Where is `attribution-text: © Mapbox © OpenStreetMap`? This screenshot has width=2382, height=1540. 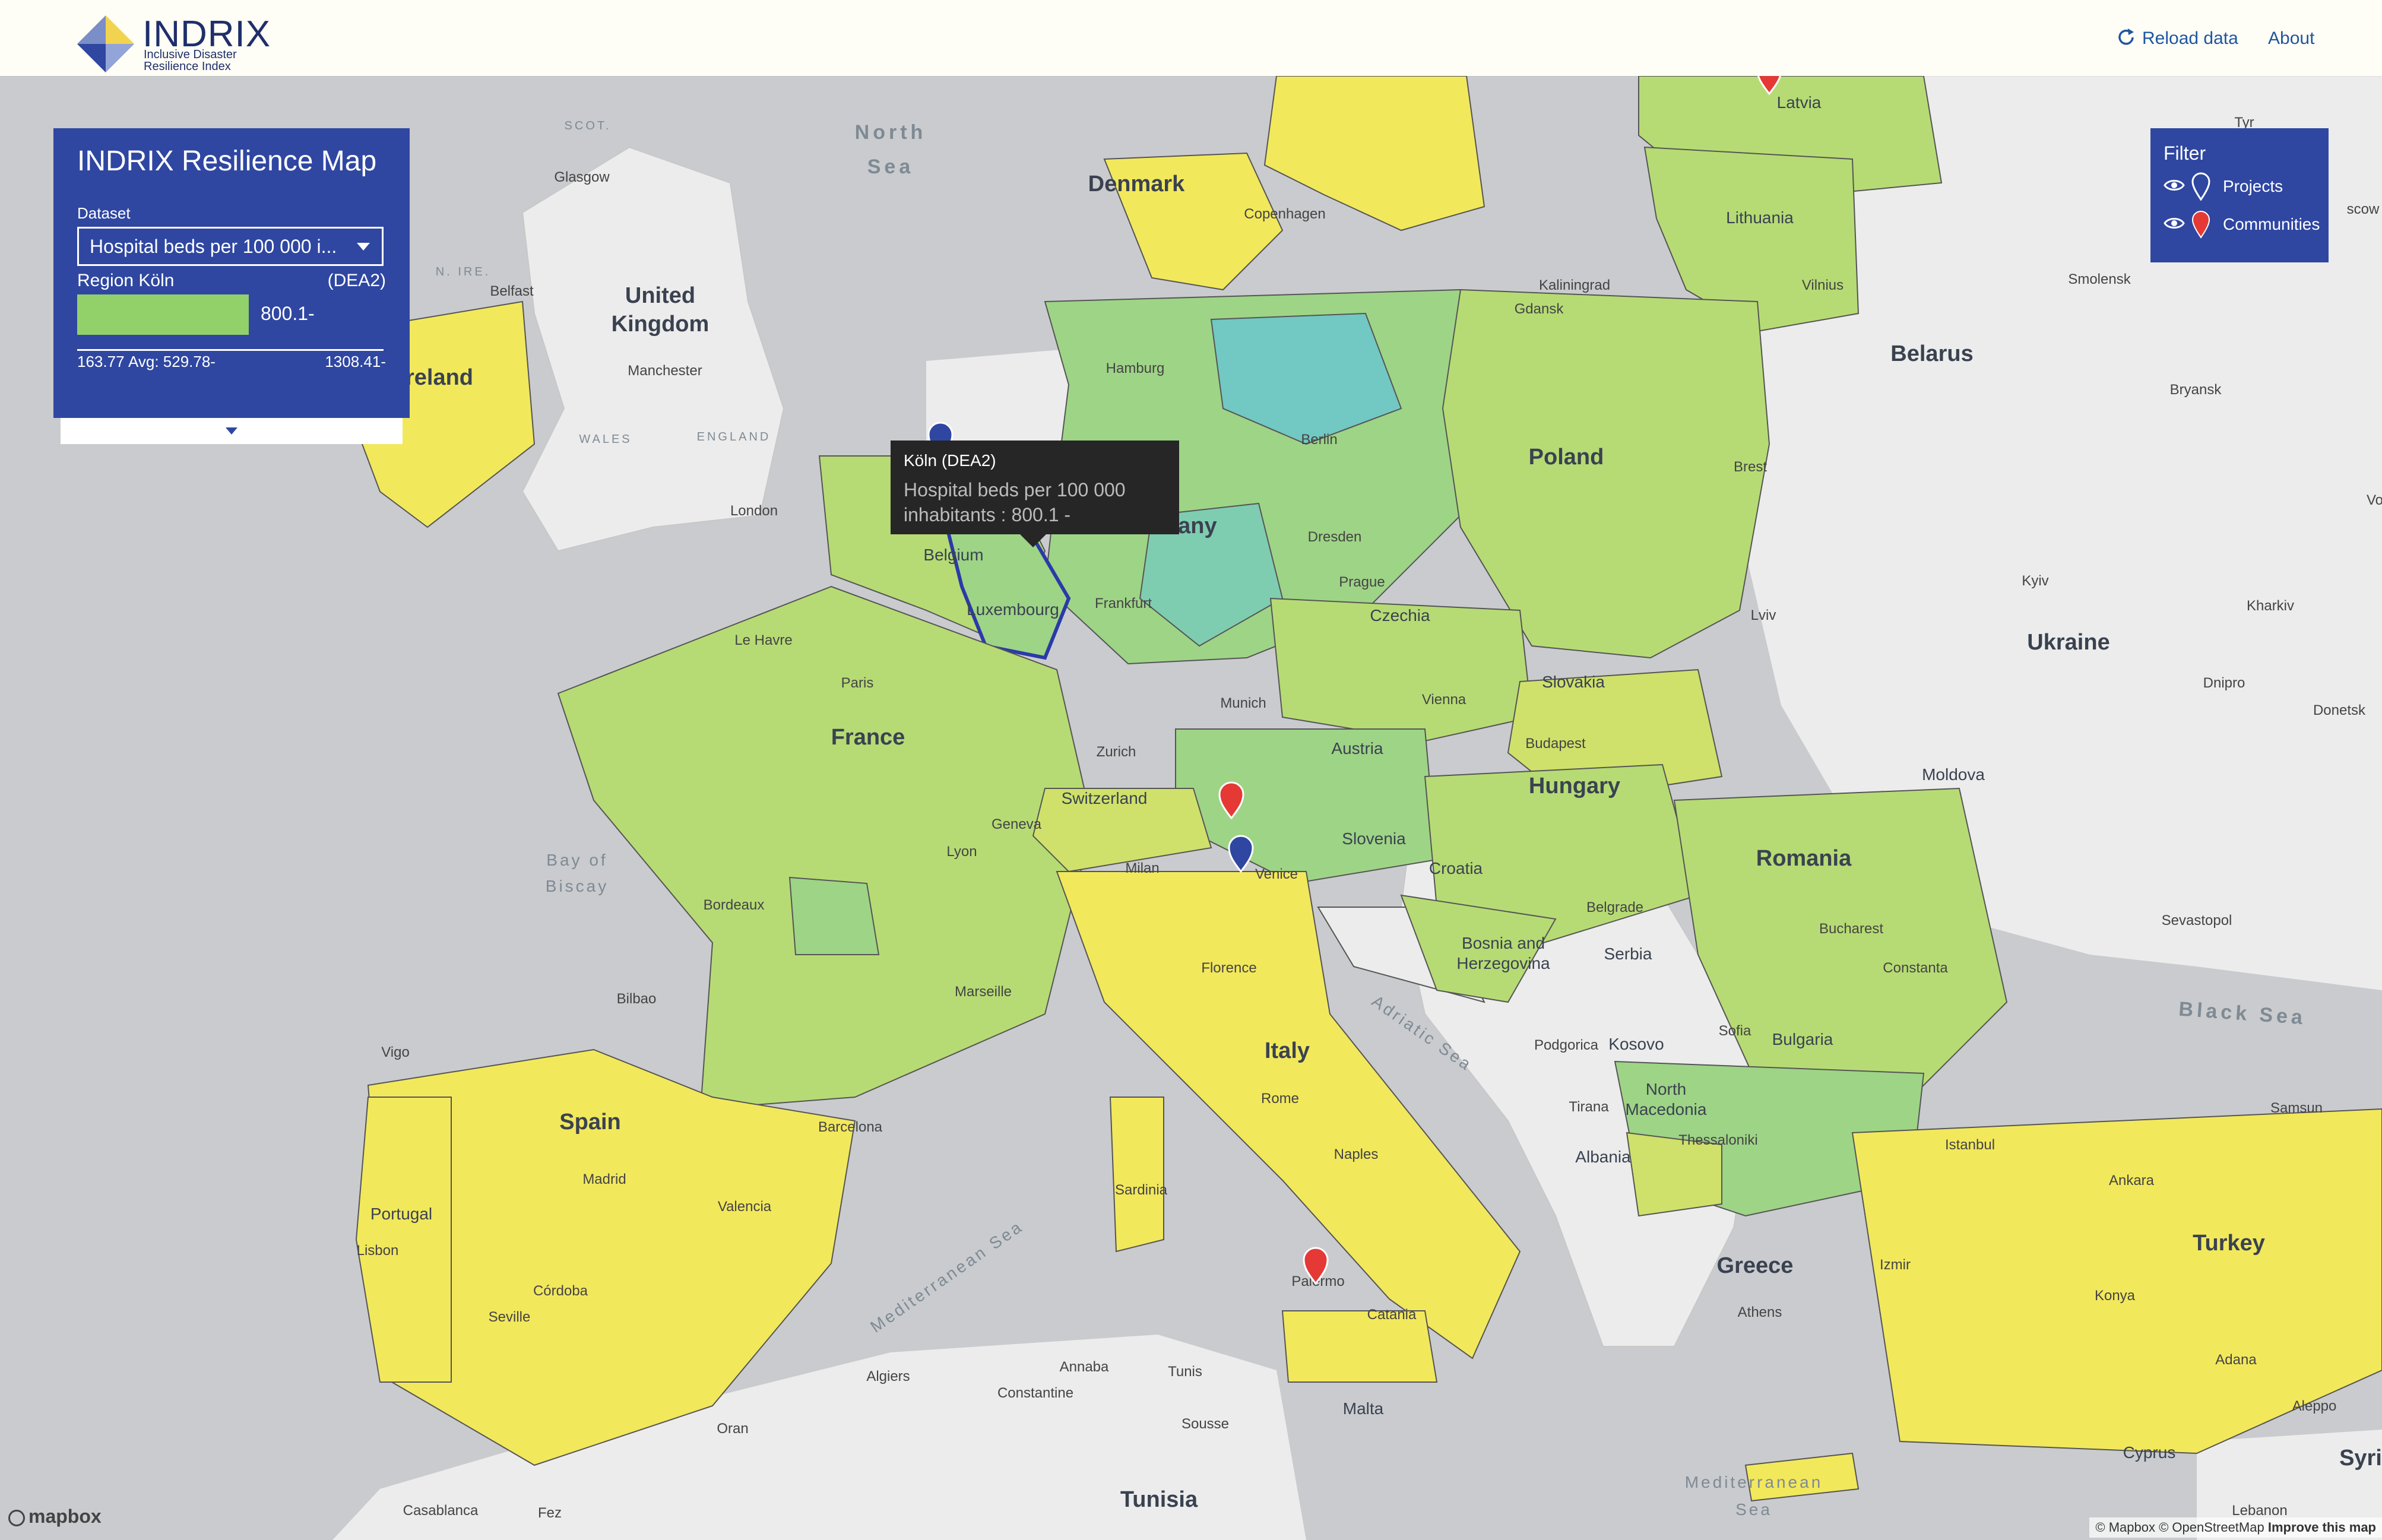 attribution-text: © Mapbox © OpenStreetMap is located at coordinates (2179, 1527).